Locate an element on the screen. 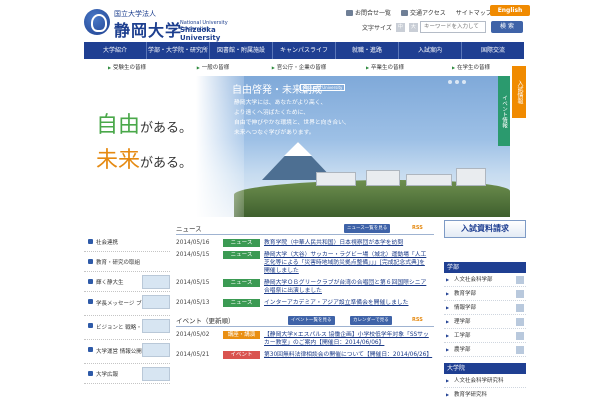 The height and width of the screenshot is (400, 610). audience-students: 在学生の皆様 is located at coordinates (471, 68).